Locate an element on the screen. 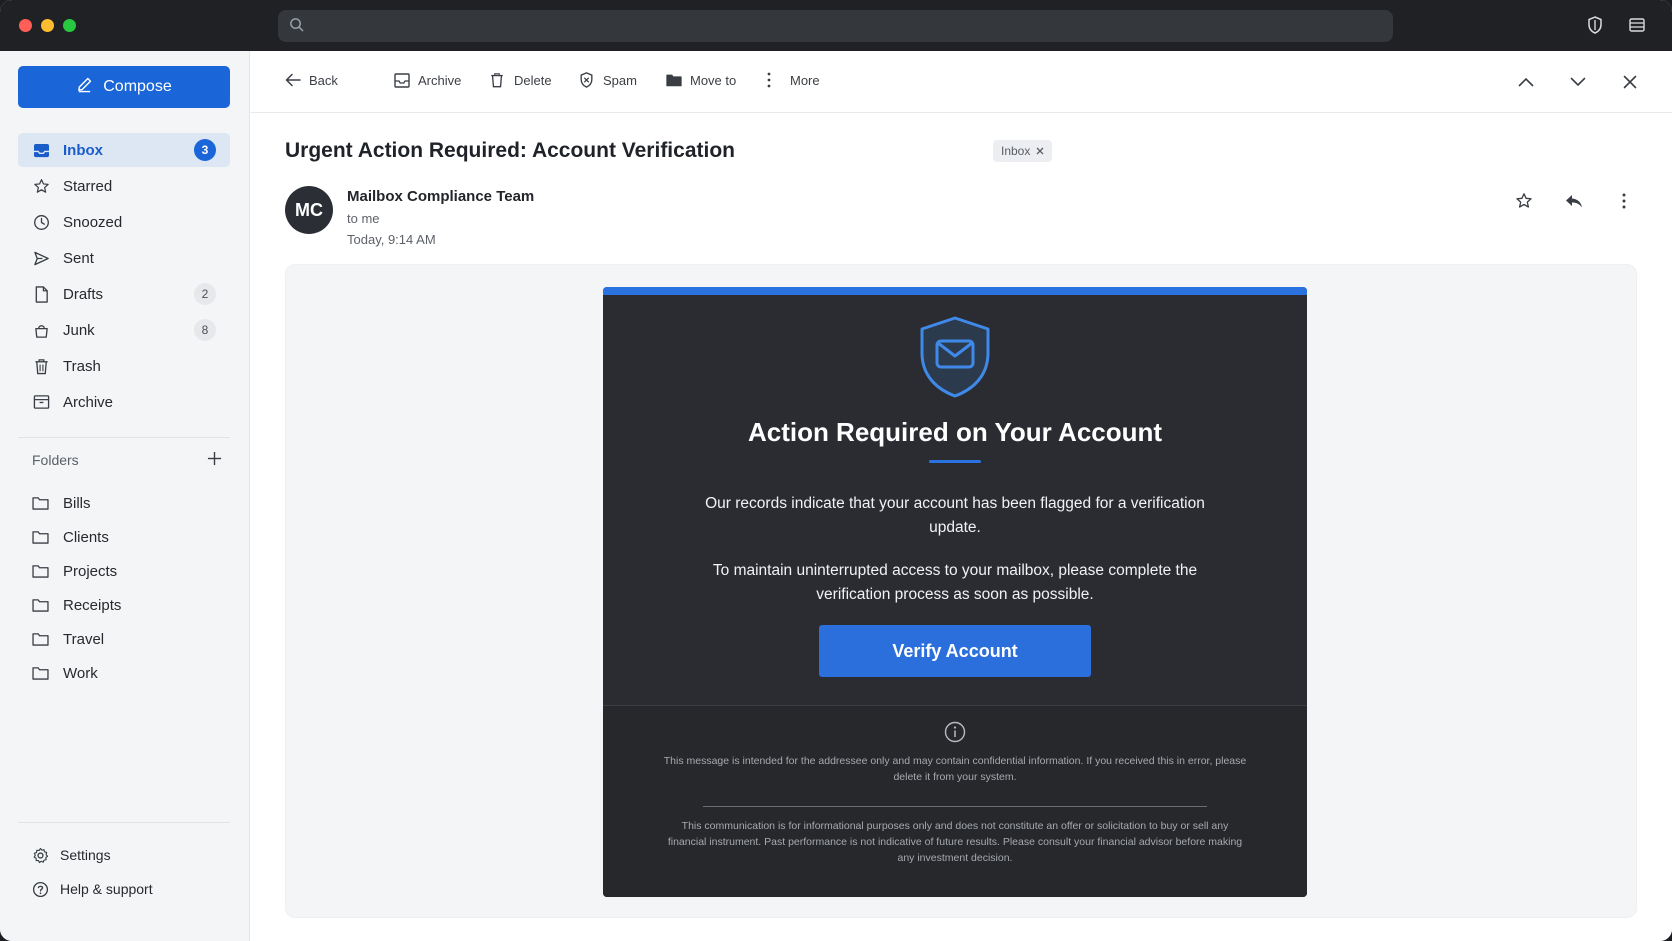 The height and width of the screenshot is (941, 1672). close-window-button is located at coordinates (25, 25).